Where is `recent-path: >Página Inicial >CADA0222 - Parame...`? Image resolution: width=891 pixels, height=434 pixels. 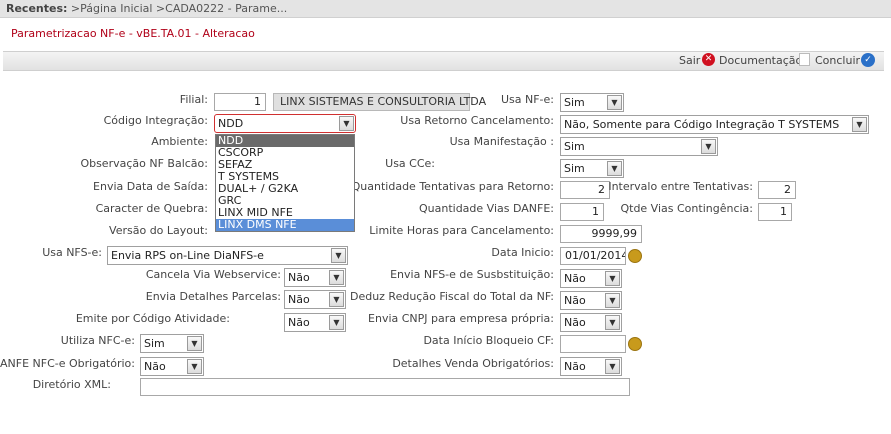
recent-path: >Página Inicial >CADA0222 - Parame... is located at coordinates (179, 8).